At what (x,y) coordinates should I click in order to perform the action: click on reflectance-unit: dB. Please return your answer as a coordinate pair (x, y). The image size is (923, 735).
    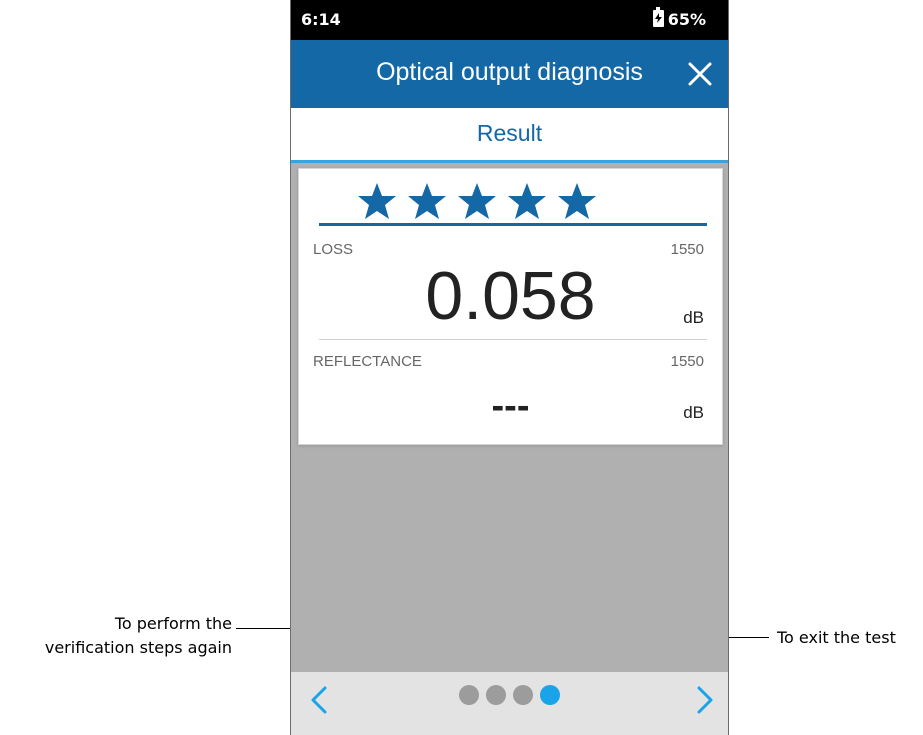
    Looking at the image, I should click on (693, 412).